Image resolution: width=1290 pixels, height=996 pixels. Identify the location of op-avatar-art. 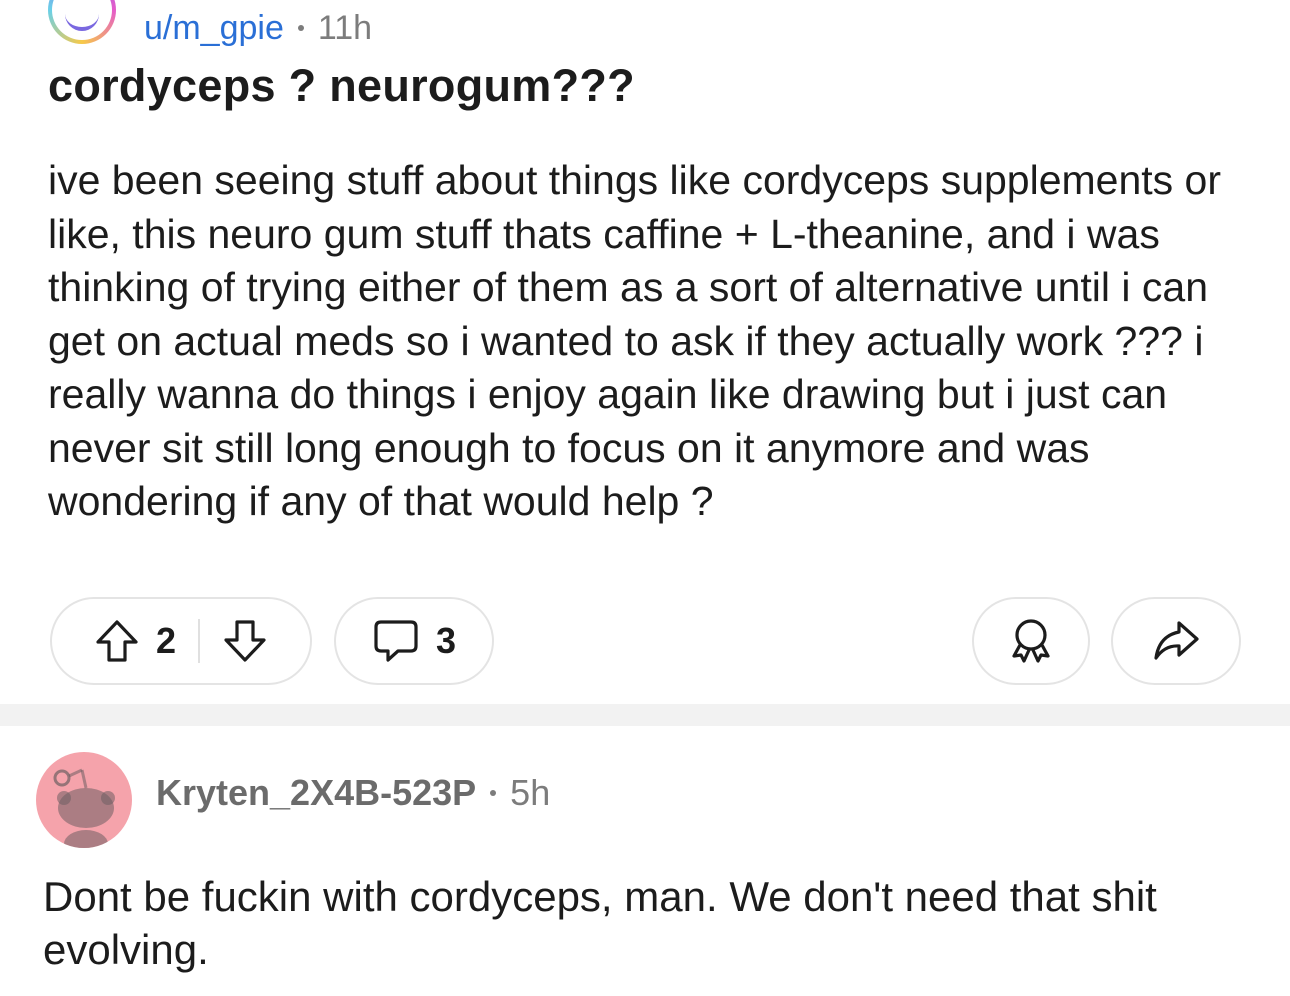
(82, 19).